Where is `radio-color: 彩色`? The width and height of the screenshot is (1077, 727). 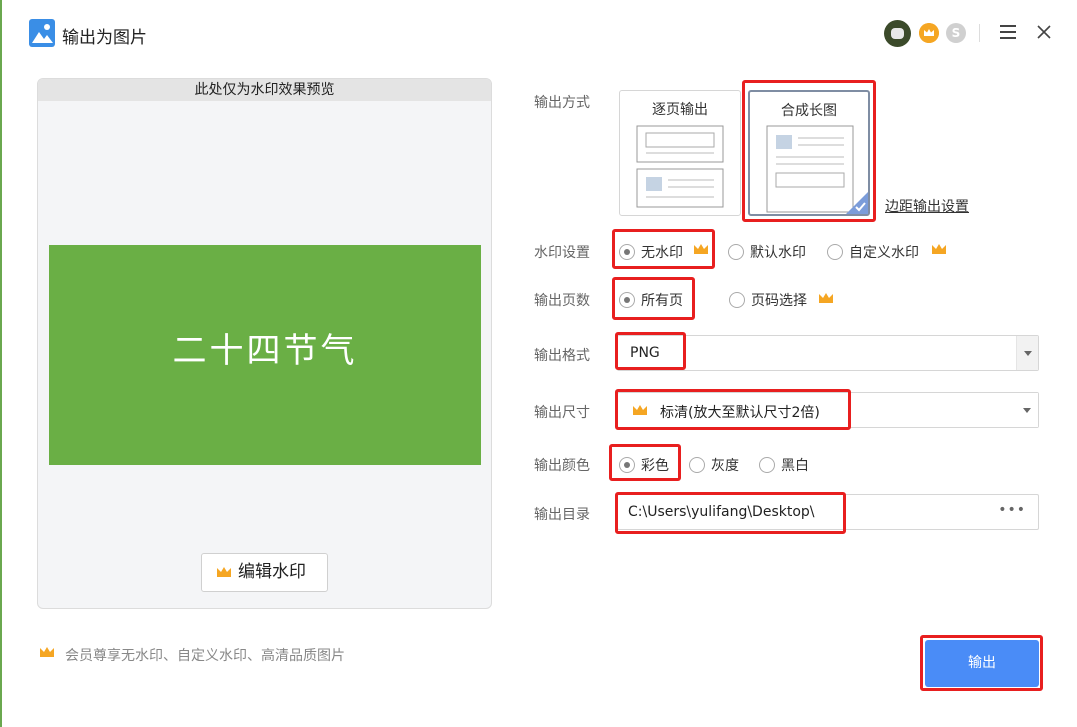 radio-color: 彩色 is located at coordinates (644, 465).